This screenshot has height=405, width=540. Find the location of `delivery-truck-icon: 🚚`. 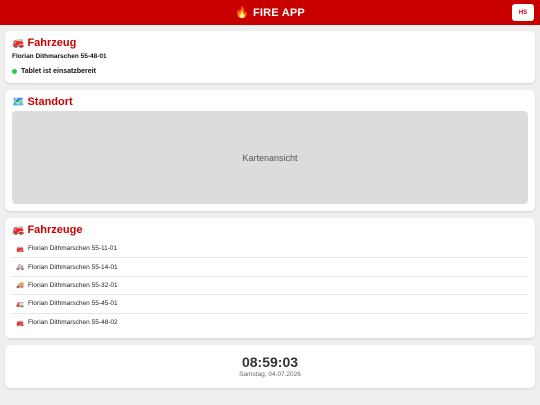

delivery-truck-icon: 🚚 is located at coordinates (20, 286).